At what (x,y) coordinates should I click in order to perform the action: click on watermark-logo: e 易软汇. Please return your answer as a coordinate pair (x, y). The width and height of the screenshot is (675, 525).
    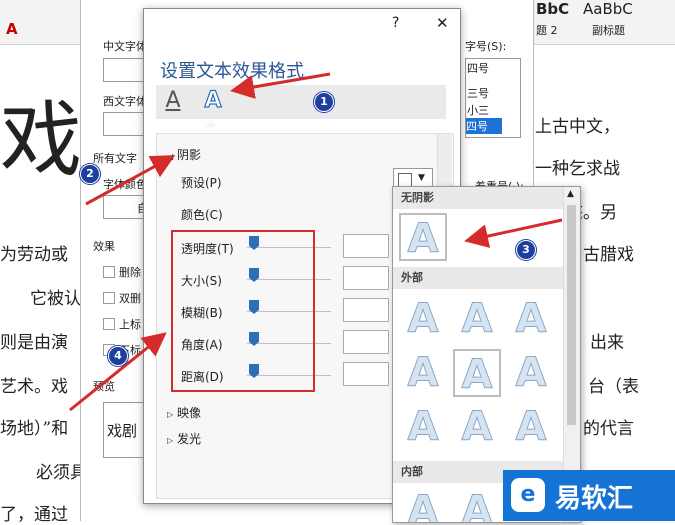
    Looking at the image, I should click on (589, 495).